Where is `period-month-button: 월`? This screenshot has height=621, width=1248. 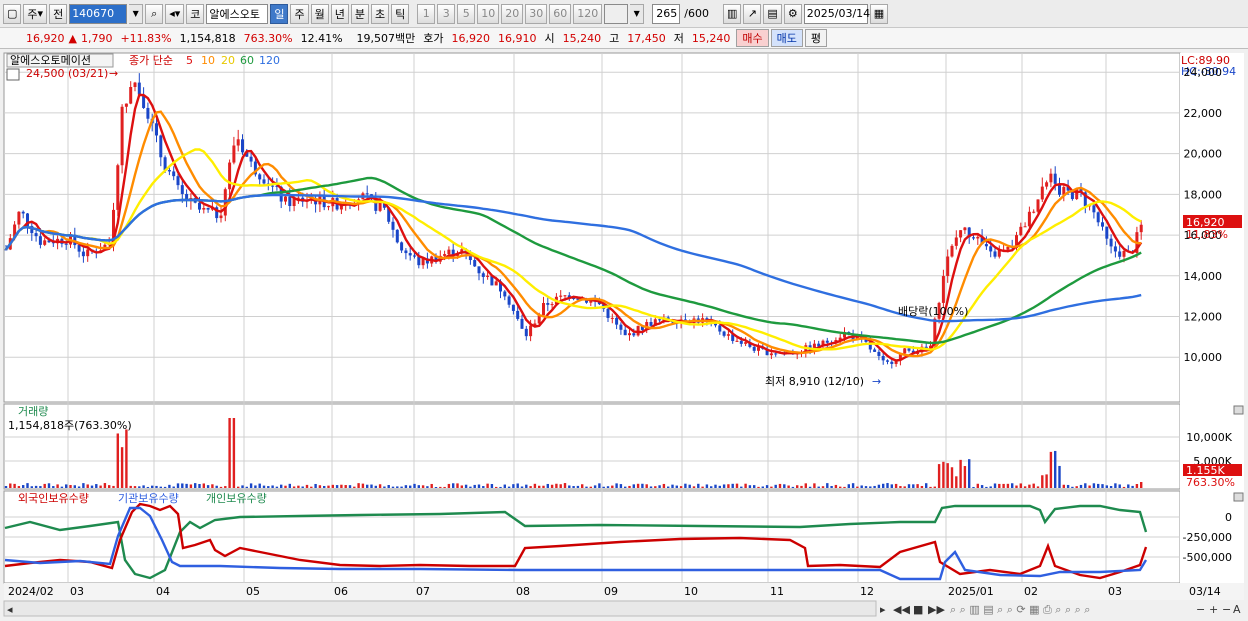
period-month-button: 월 is located at coordinates (319, 13).